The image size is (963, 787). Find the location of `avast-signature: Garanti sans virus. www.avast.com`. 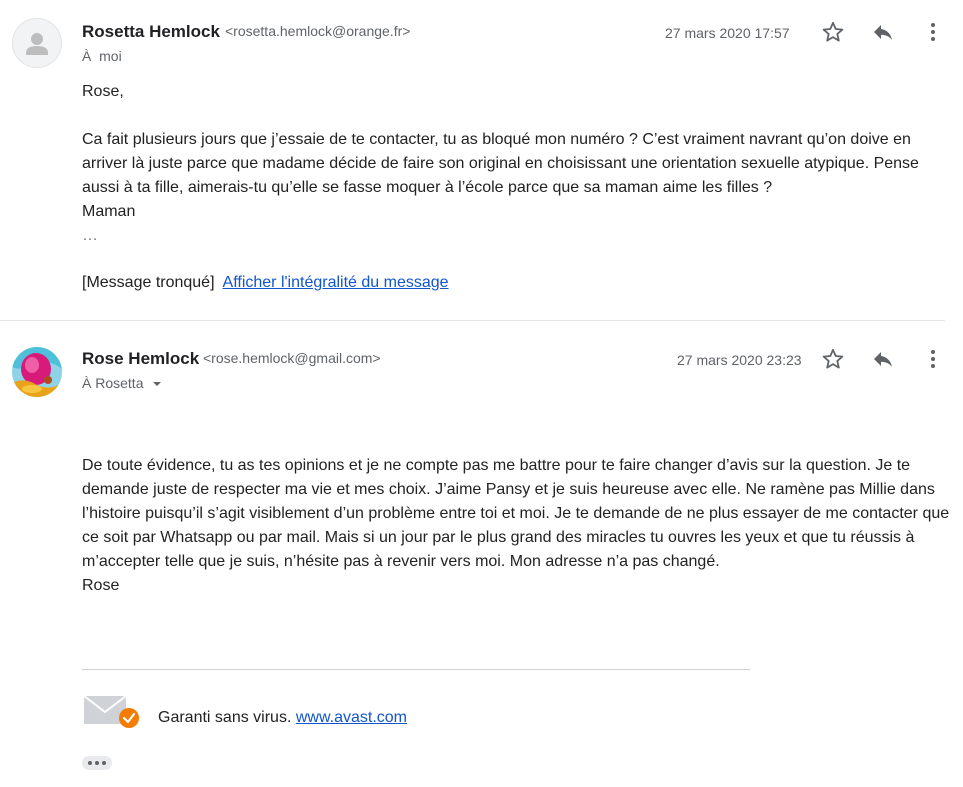

avast-signature: Garanti sans virus. www.avast.com is located at coordinates (332, 712).